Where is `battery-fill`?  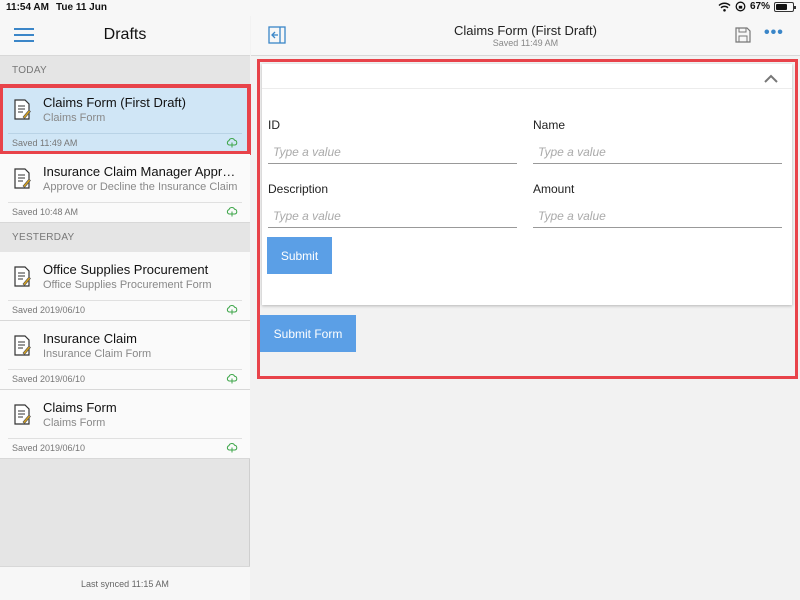
battery-fill is located at coordinates (781, 6).